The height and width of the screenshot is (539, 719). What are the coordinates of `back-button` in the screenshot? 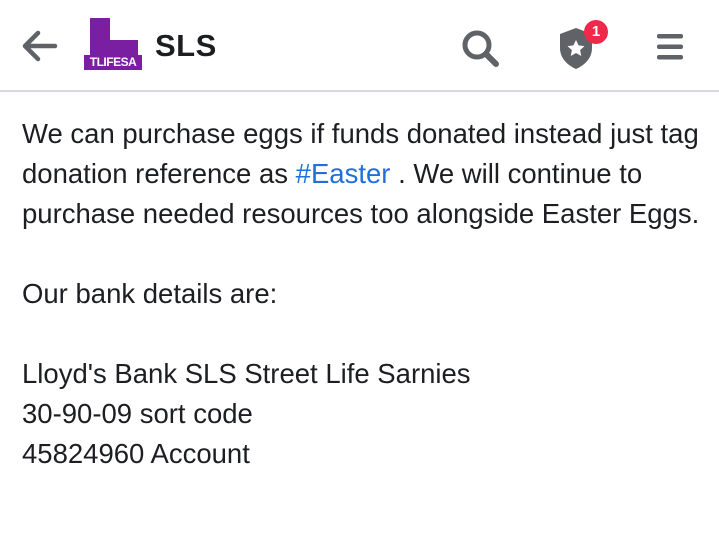 It's located at (40, 46).